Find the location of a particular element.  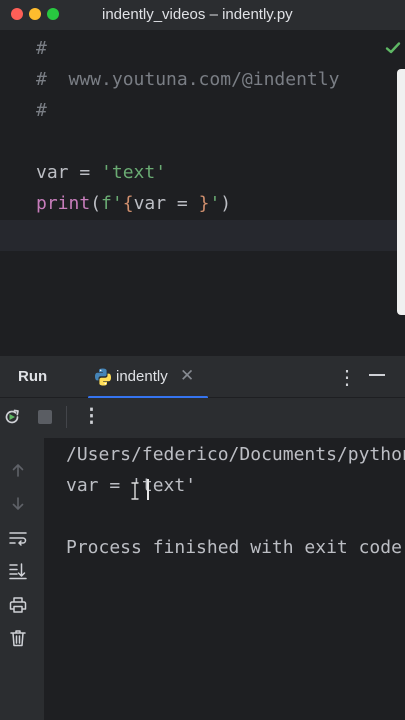

code-token: ' is located at coordinates (215, 203).